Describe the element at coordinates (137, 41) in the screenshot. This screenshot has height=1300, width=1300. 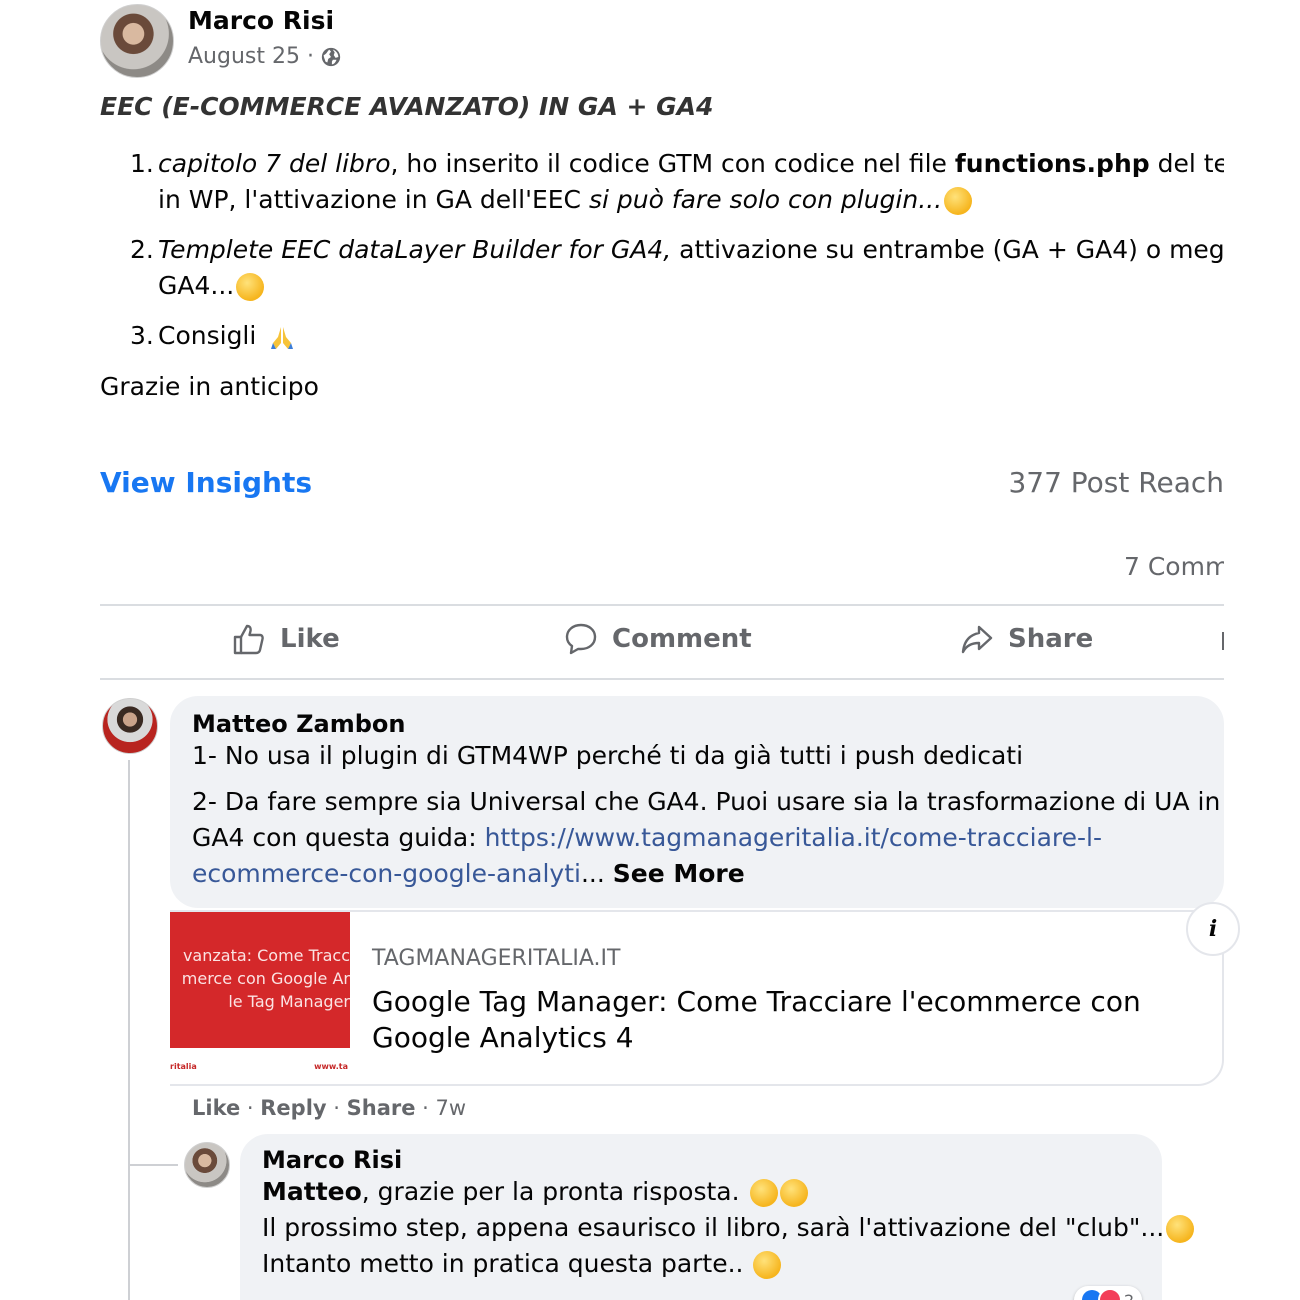
I see `author-avatar` at that location.